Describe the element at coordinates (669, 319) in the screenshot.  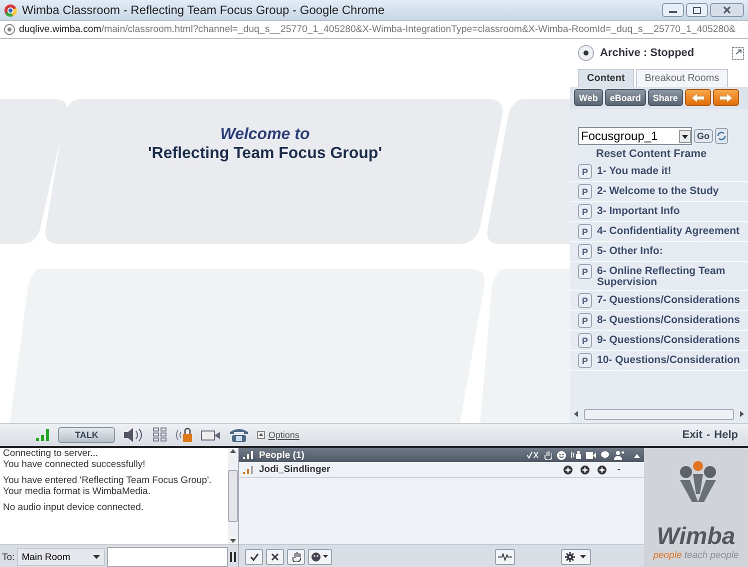
I see `page-label: 8- Questions/Considerations` at that location.